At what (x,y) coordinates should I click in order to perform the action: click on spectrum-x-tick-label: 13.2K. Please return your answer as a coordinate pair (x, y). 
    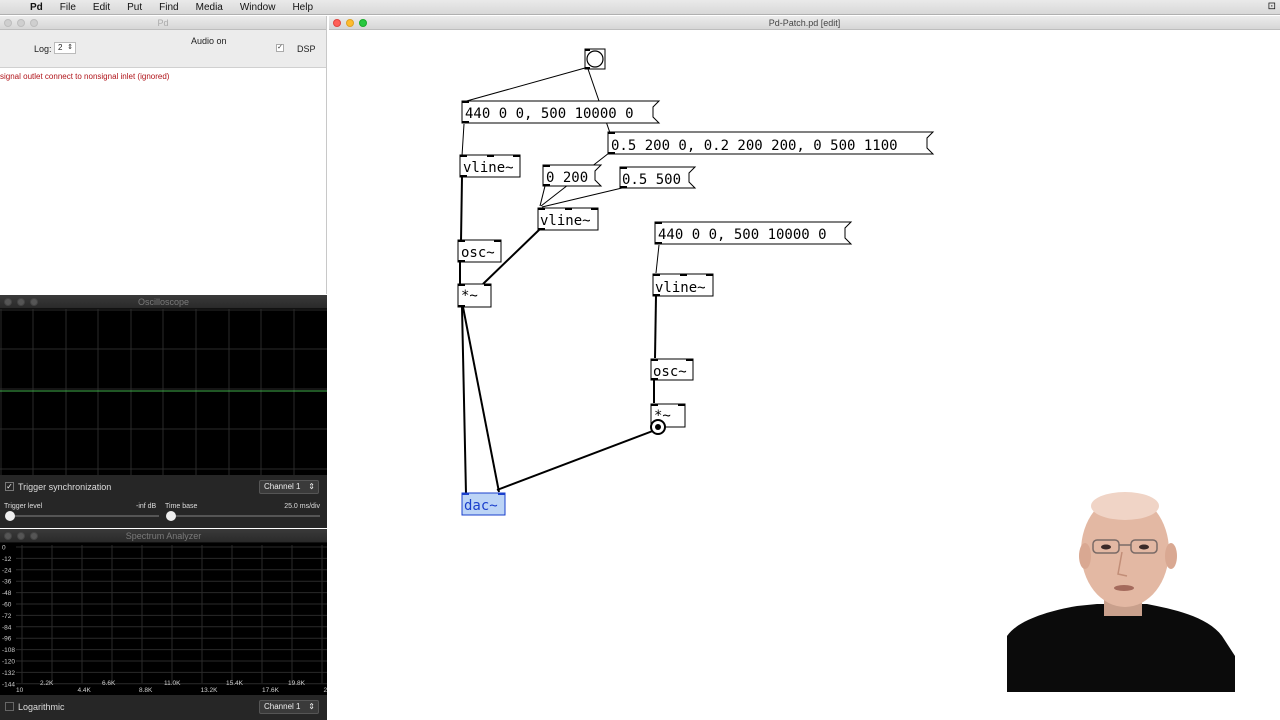
    Looking at the image, I should click on (210, 690).